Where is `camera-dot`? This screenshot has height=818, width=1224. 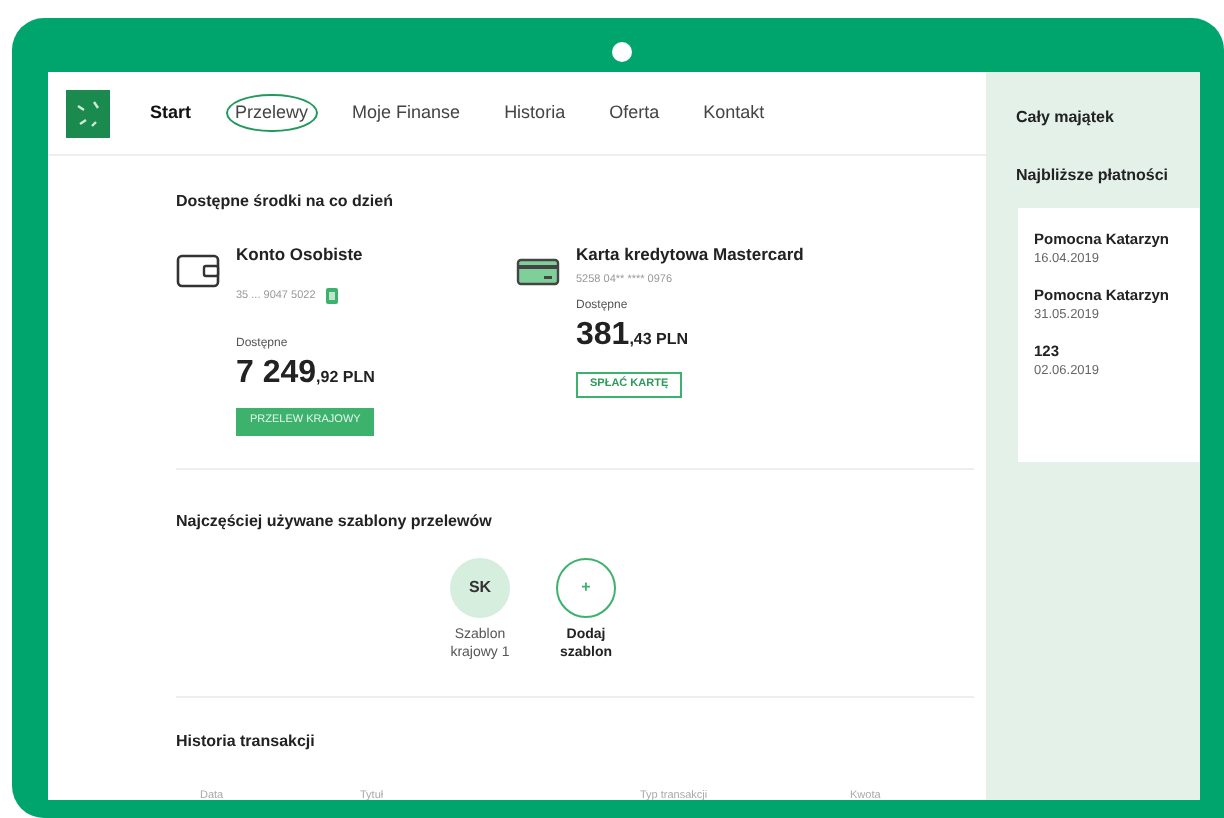
camera-dot is located at coordinates (622, 52).